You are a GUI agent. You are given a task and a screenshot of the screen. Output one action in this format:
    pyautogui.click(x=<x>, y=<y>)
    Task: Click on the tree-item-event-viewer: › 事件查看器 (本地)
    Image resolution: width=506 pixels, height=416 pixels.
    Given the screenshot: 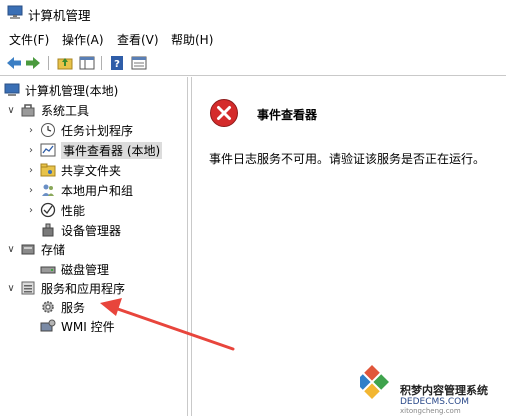 What is the action you would take?
    pyautogui.click(x=94, y=150)
    